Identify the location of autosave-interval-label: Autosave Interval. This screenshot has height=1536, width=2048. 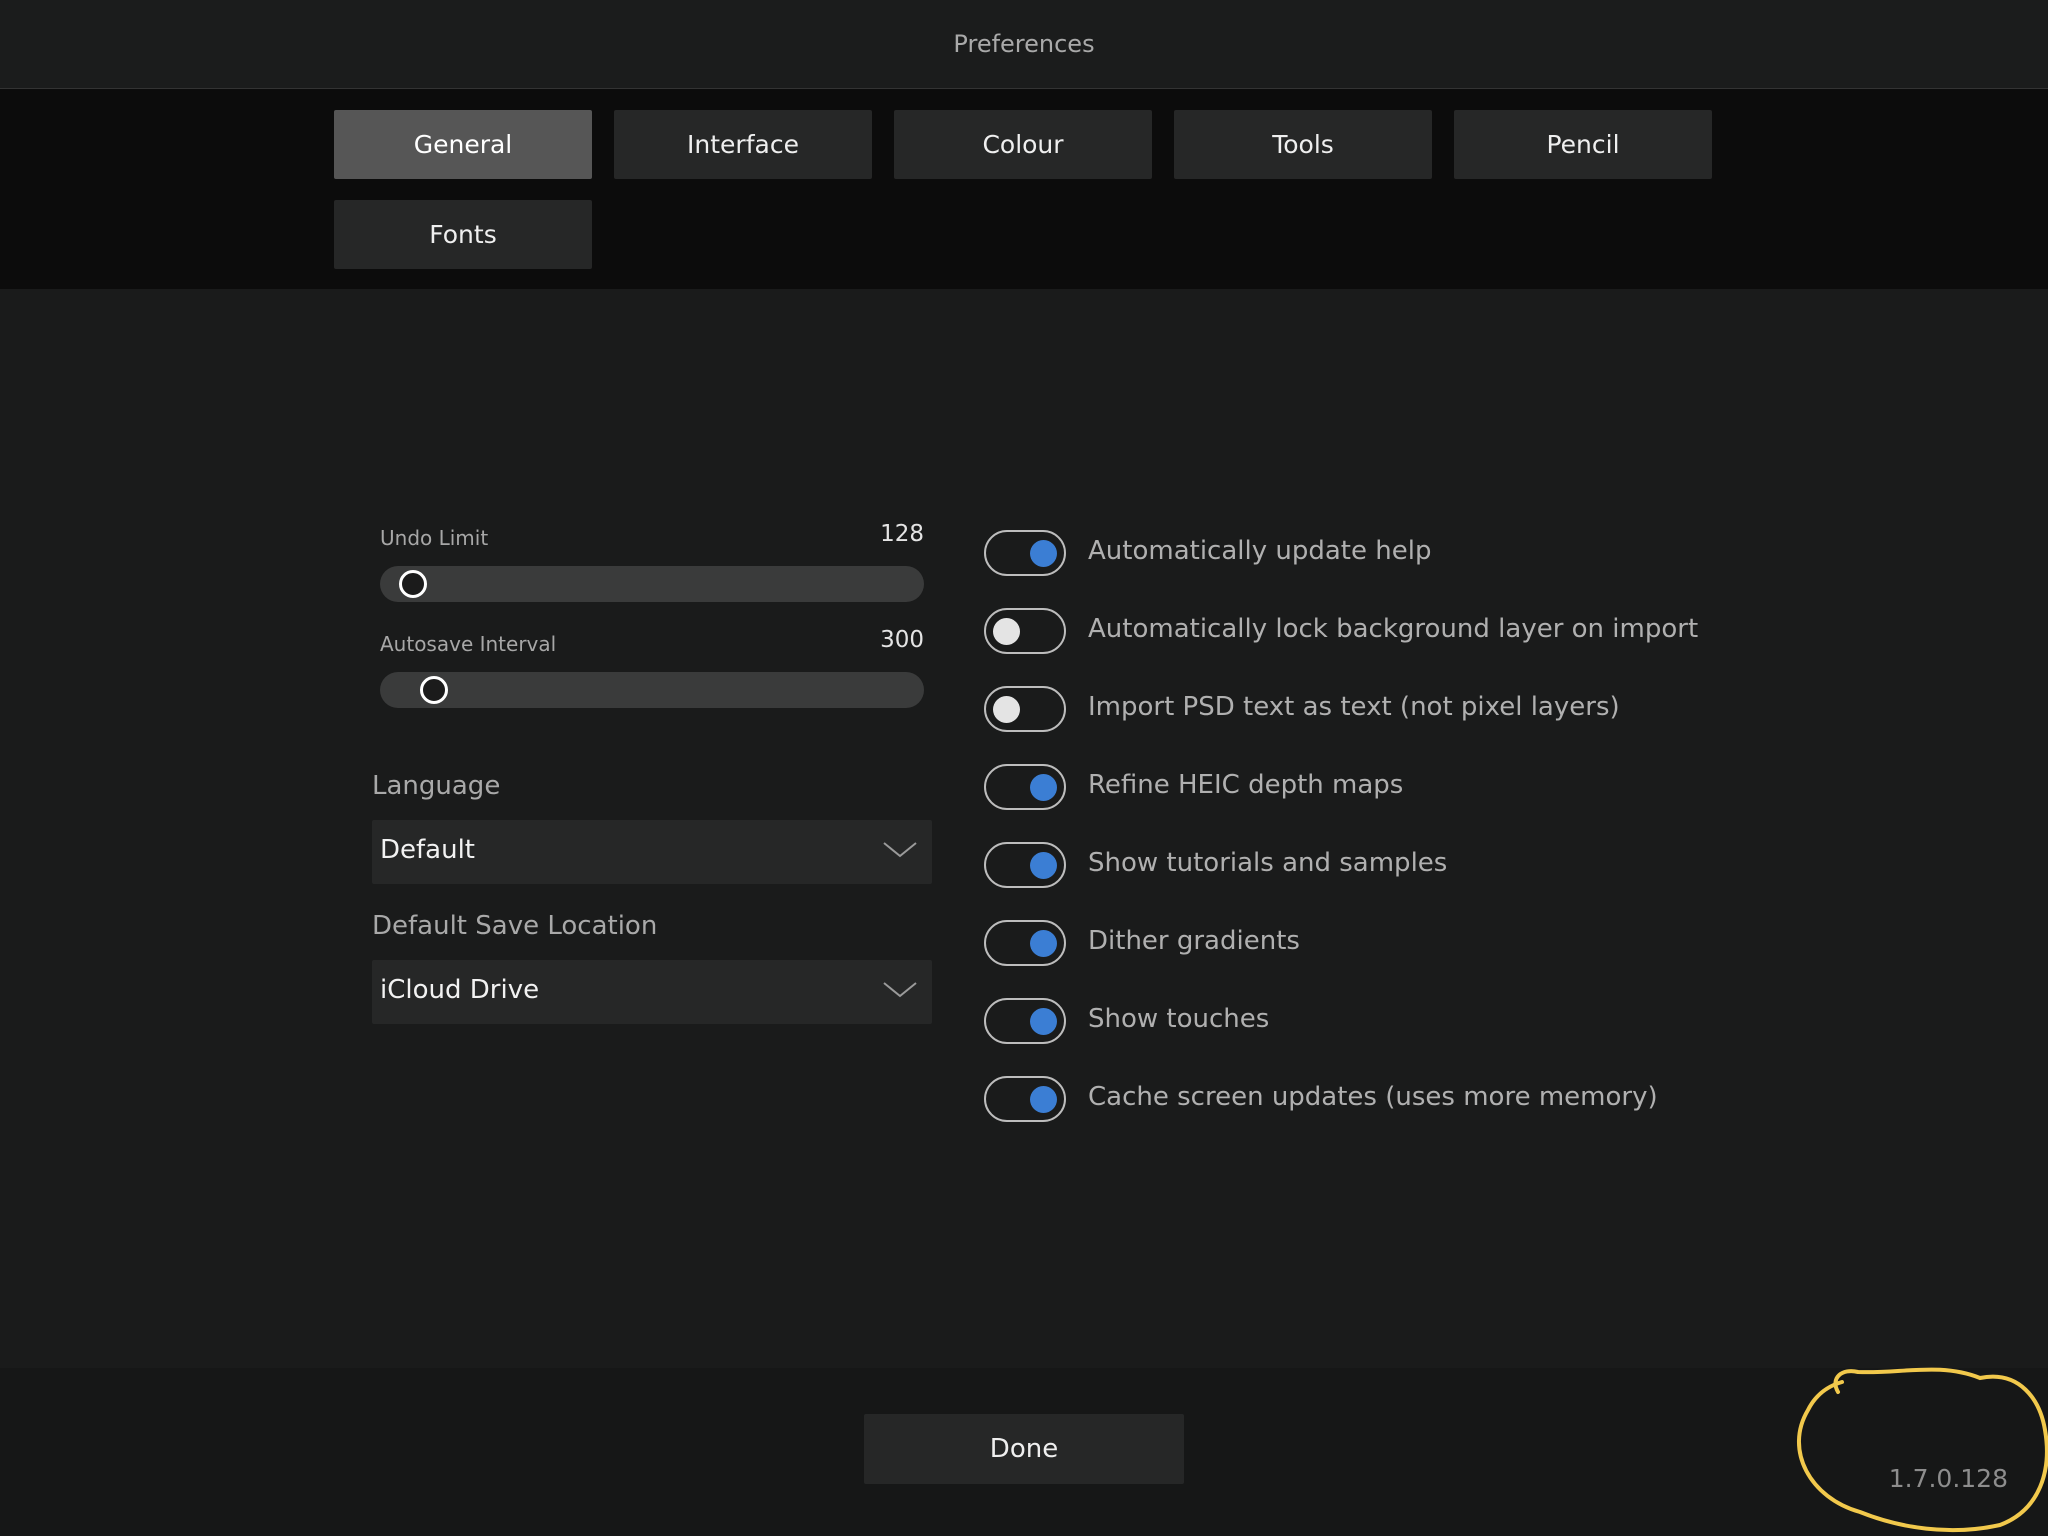
(468, 644).